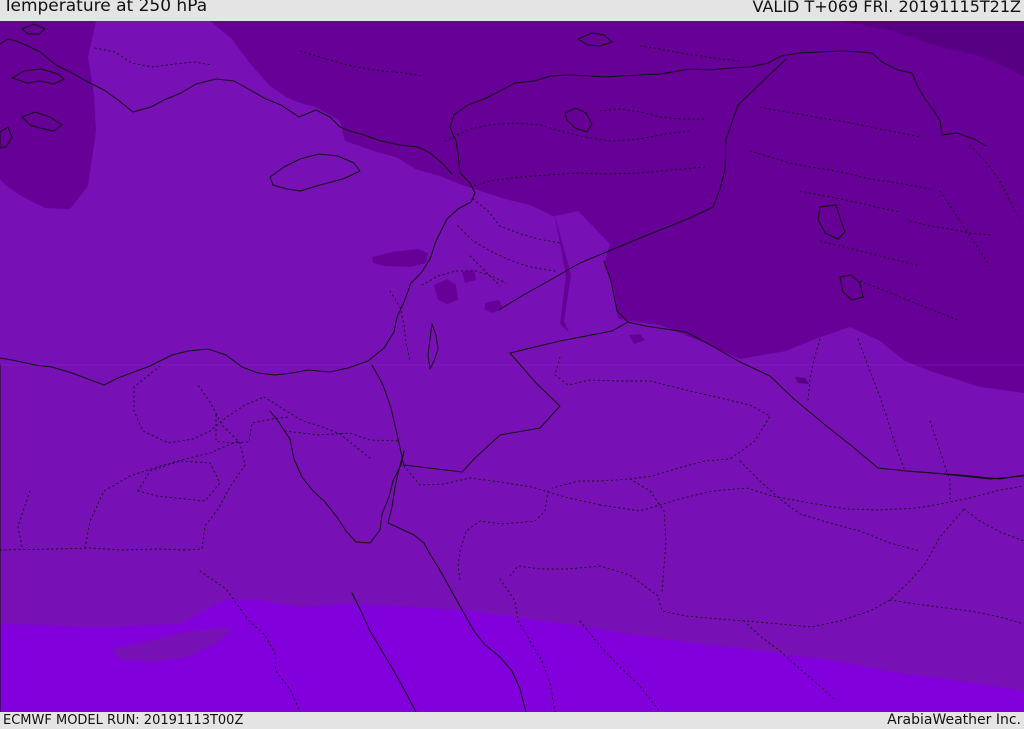 The width and height of the screenshot is (1024, 729). I want to click on model-run-label: ECMWF MODEL RUN: 20191113T00Z, so click(123, 720).